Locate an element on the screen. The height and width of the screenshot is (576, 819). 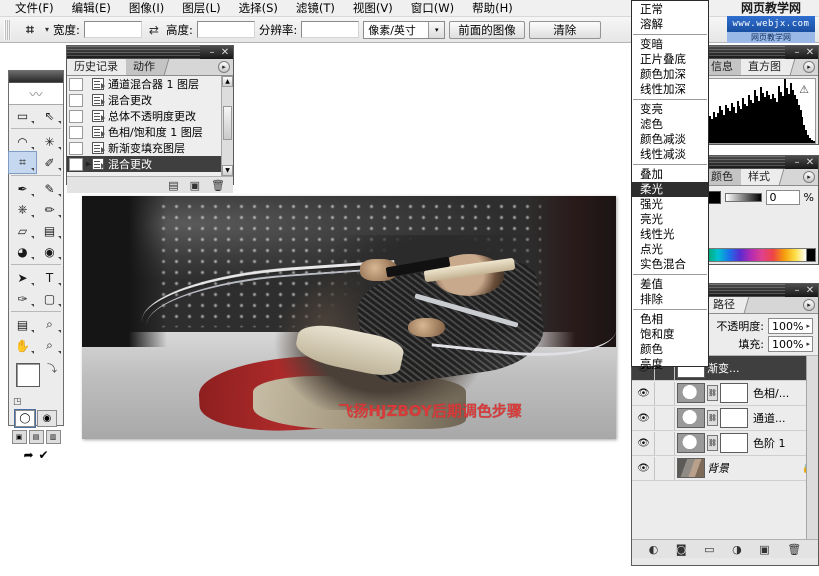
healing-brush-tool-icon: ✒ is located at coordinates (22, 188).